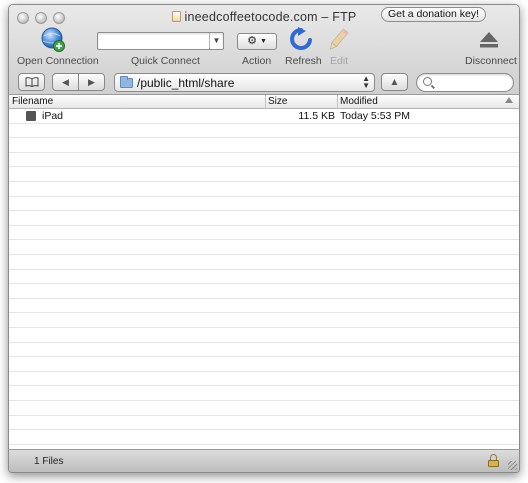 This screenshot has width=528, height=483. I want to click on lock-icon, so click(493, 460).